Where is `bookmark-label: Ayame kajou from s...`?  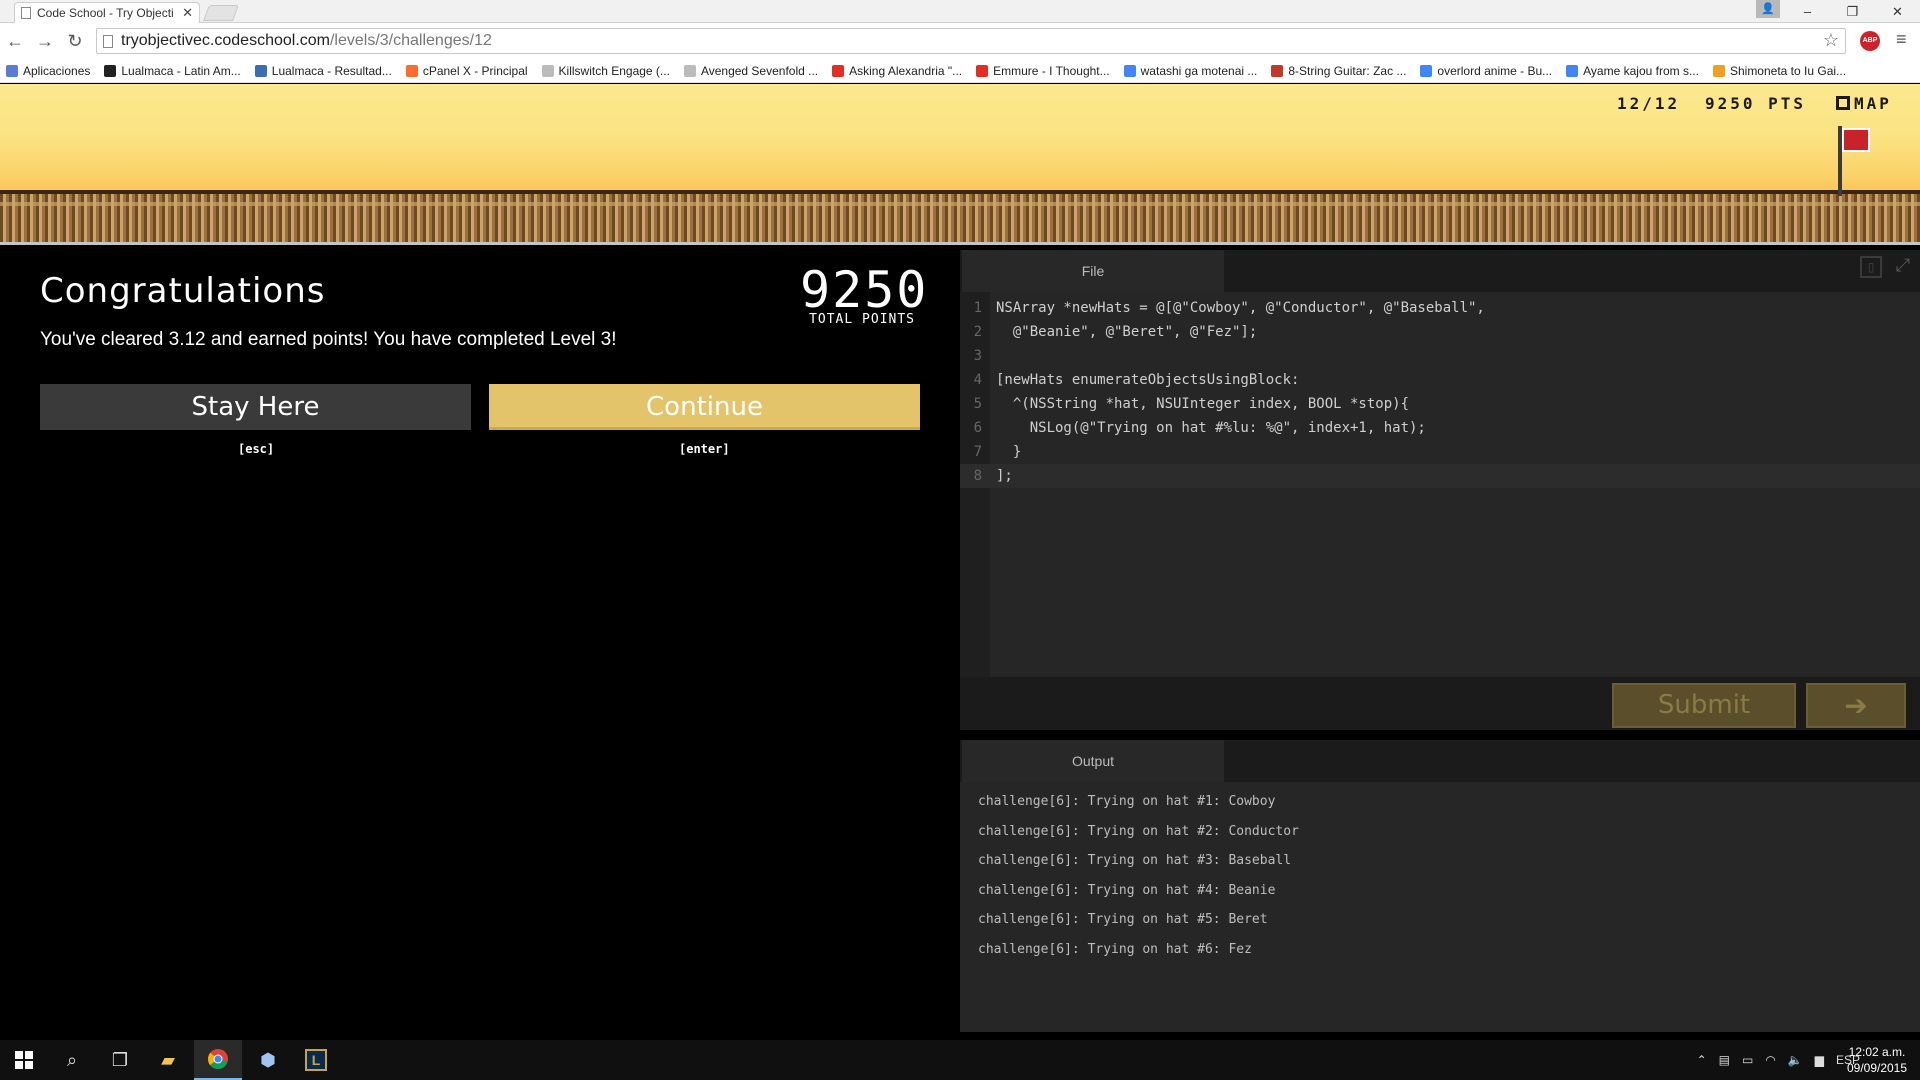
bookmark-label: Ayame kajou from s... is located at coordinates (1641, 70).